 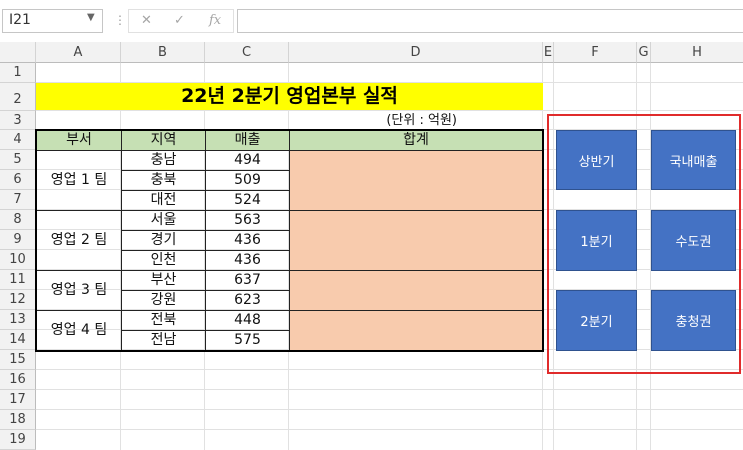 What do you see at coordinates (18, 440) in the screenshot?
I see `row-header-19: 19` at bounding box center [18, 440].